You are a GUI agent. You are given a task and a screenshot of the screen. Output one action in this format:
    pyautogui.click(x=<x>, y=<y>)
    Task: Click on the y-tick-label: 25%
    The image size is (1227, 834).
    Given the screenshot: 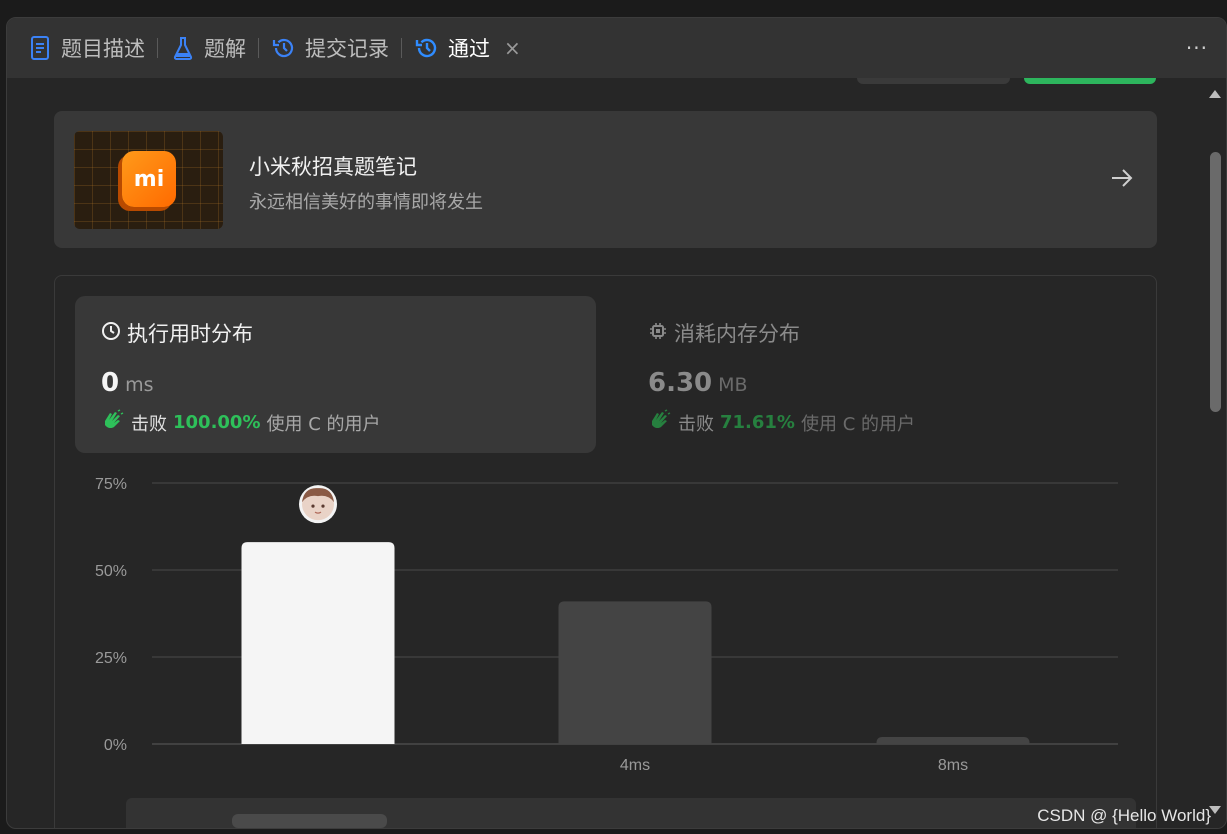 What is the action you would take?
    pyautogui.click(x=111, y=658)
    